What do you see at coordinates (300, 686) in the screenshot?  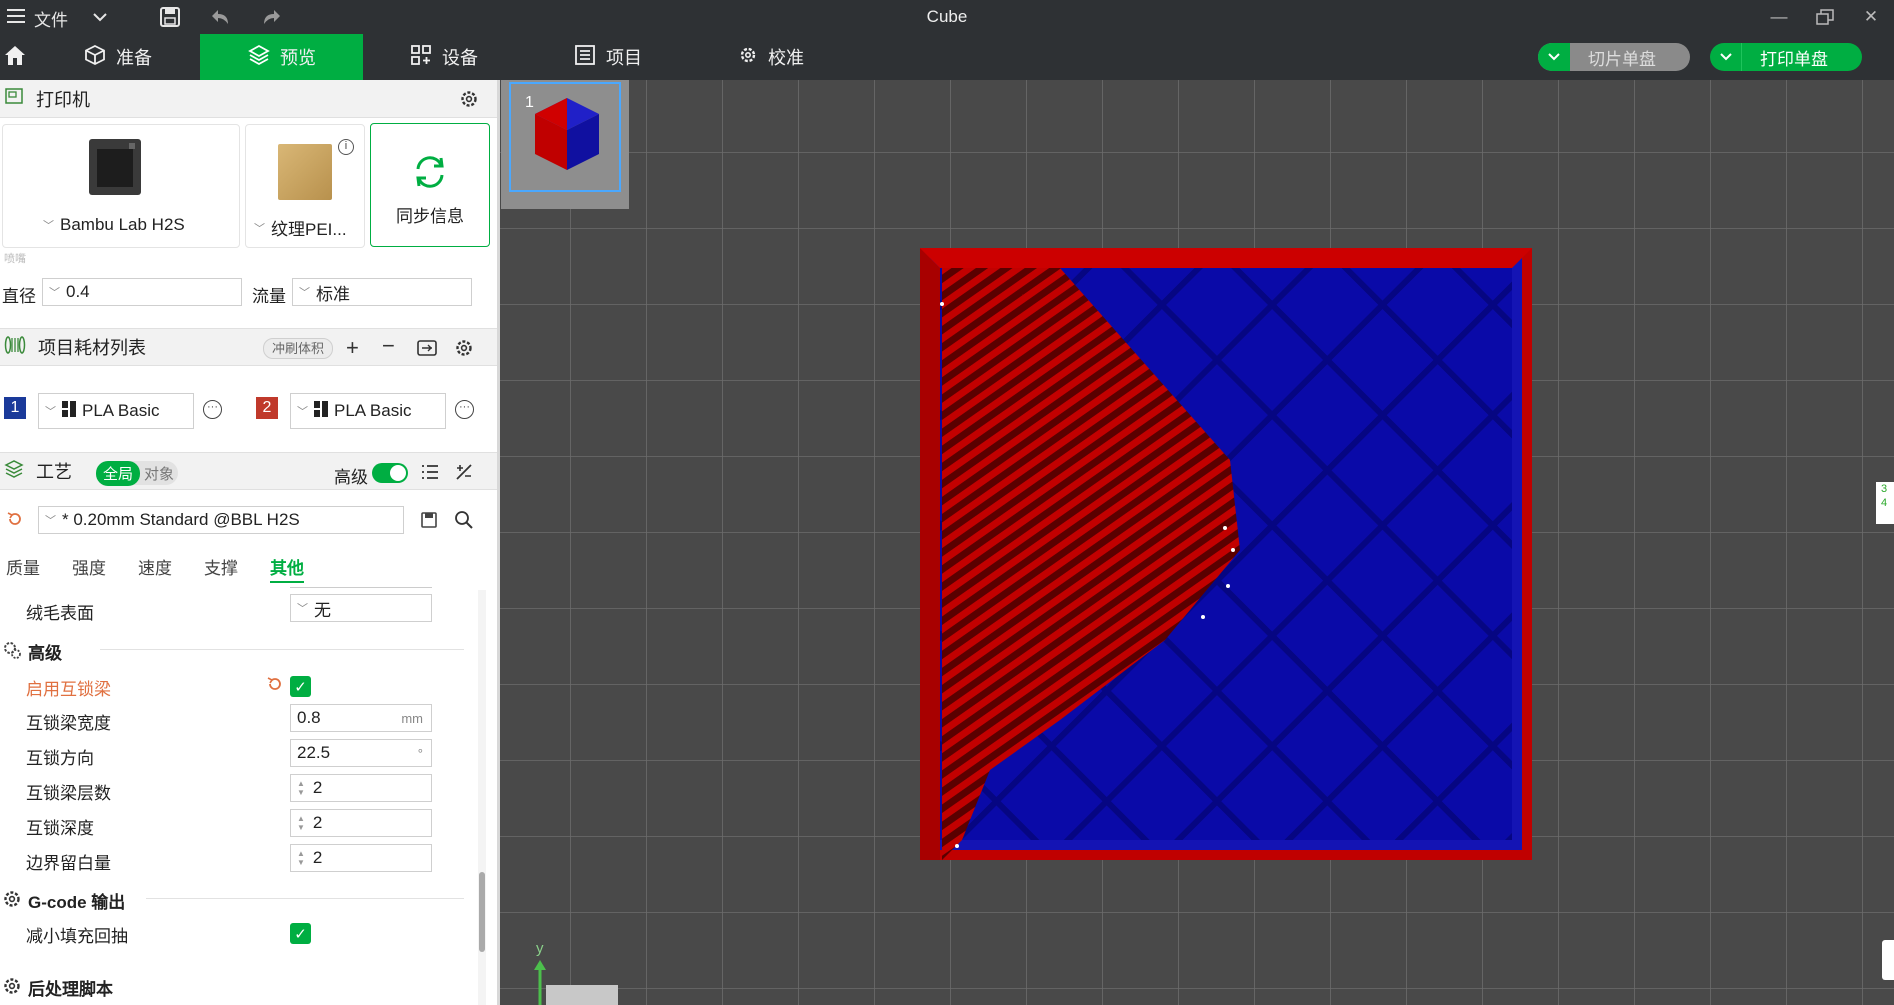 I see `interlock-enable-checkbox: ✓` at bounding box center [300, 686].